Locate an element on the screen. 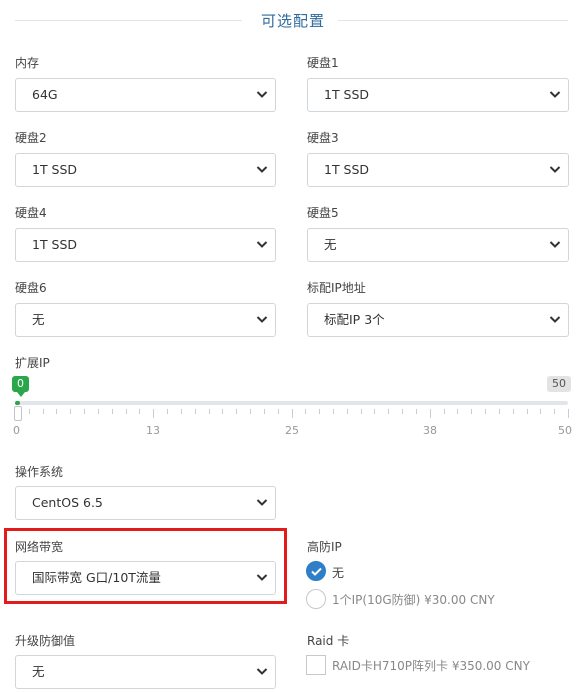 This screenshot has height=692, width=580. bandwidth-label: 网络带宽 is located at coordinates (39, 547).